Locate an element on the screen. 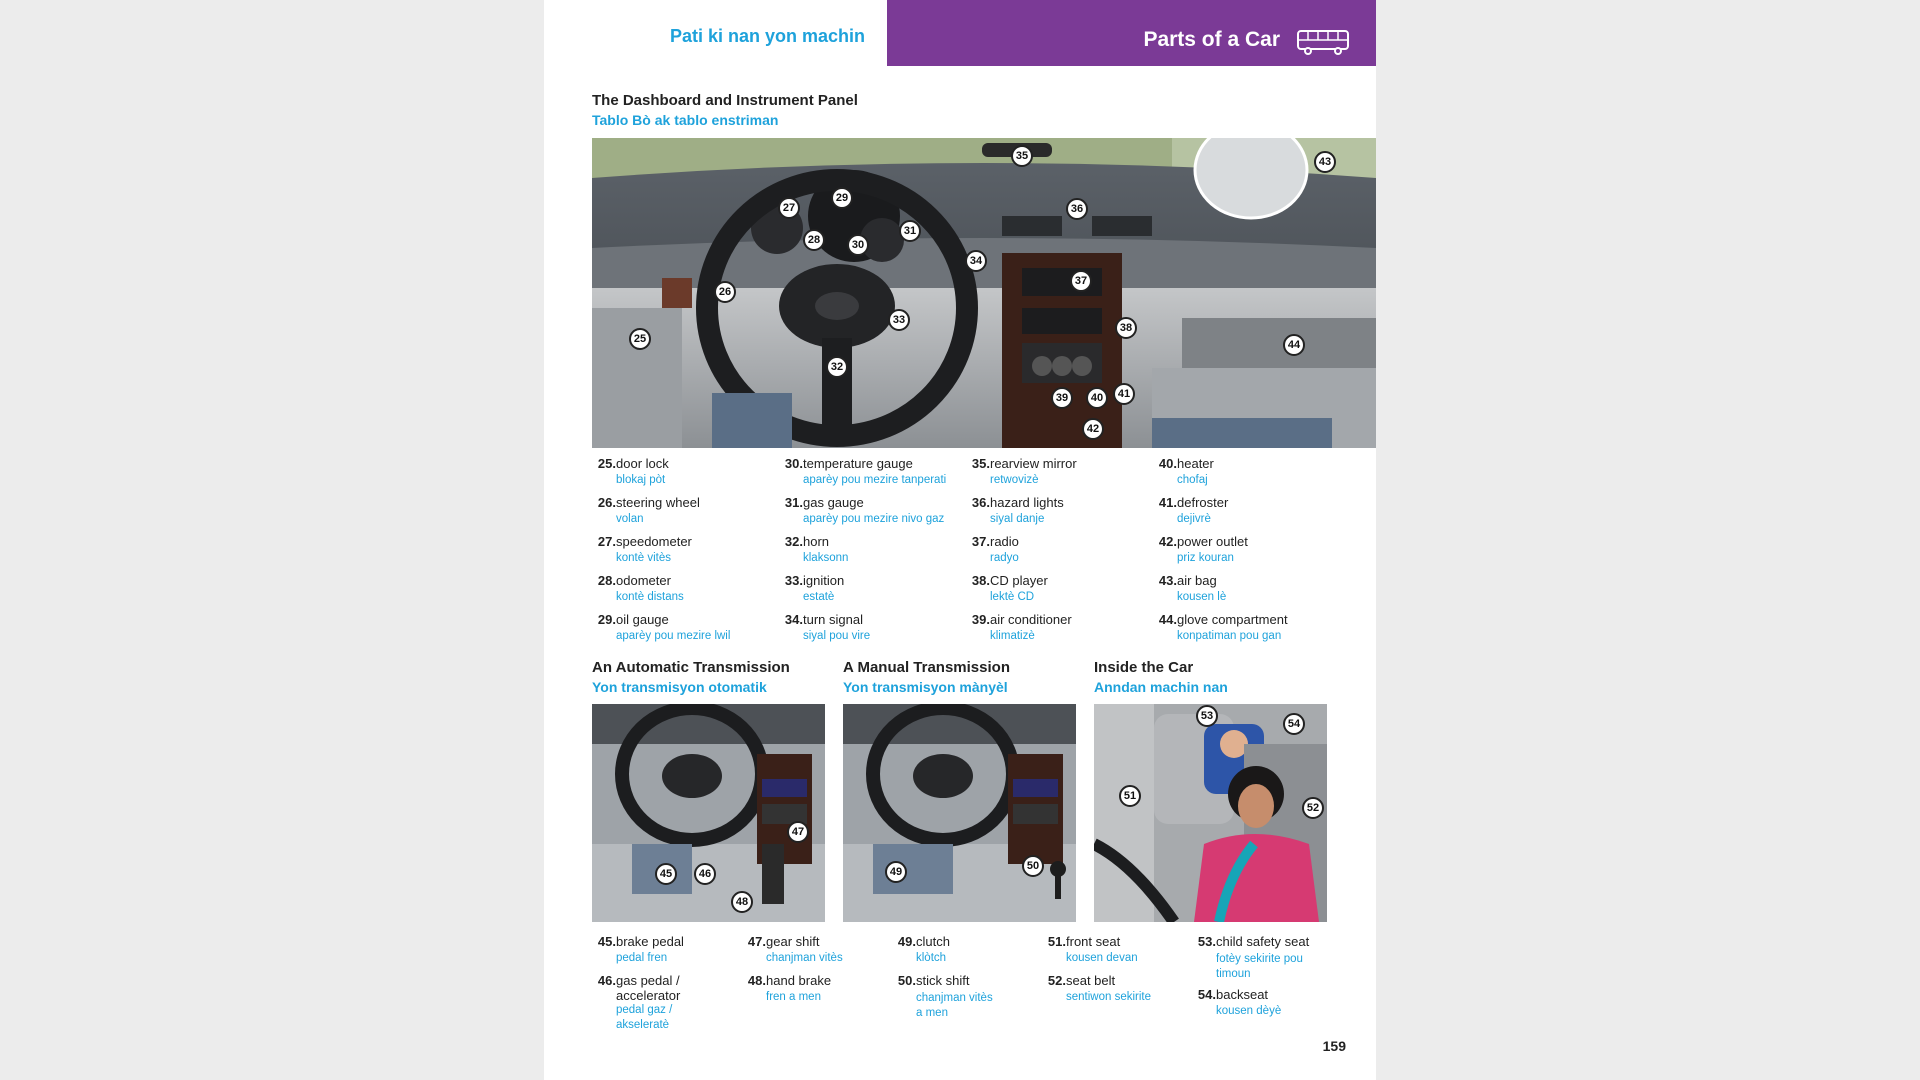 The height and width of the screenshot is (1080, 1920). callout-48: 48 is located at coordinates (742, 902).